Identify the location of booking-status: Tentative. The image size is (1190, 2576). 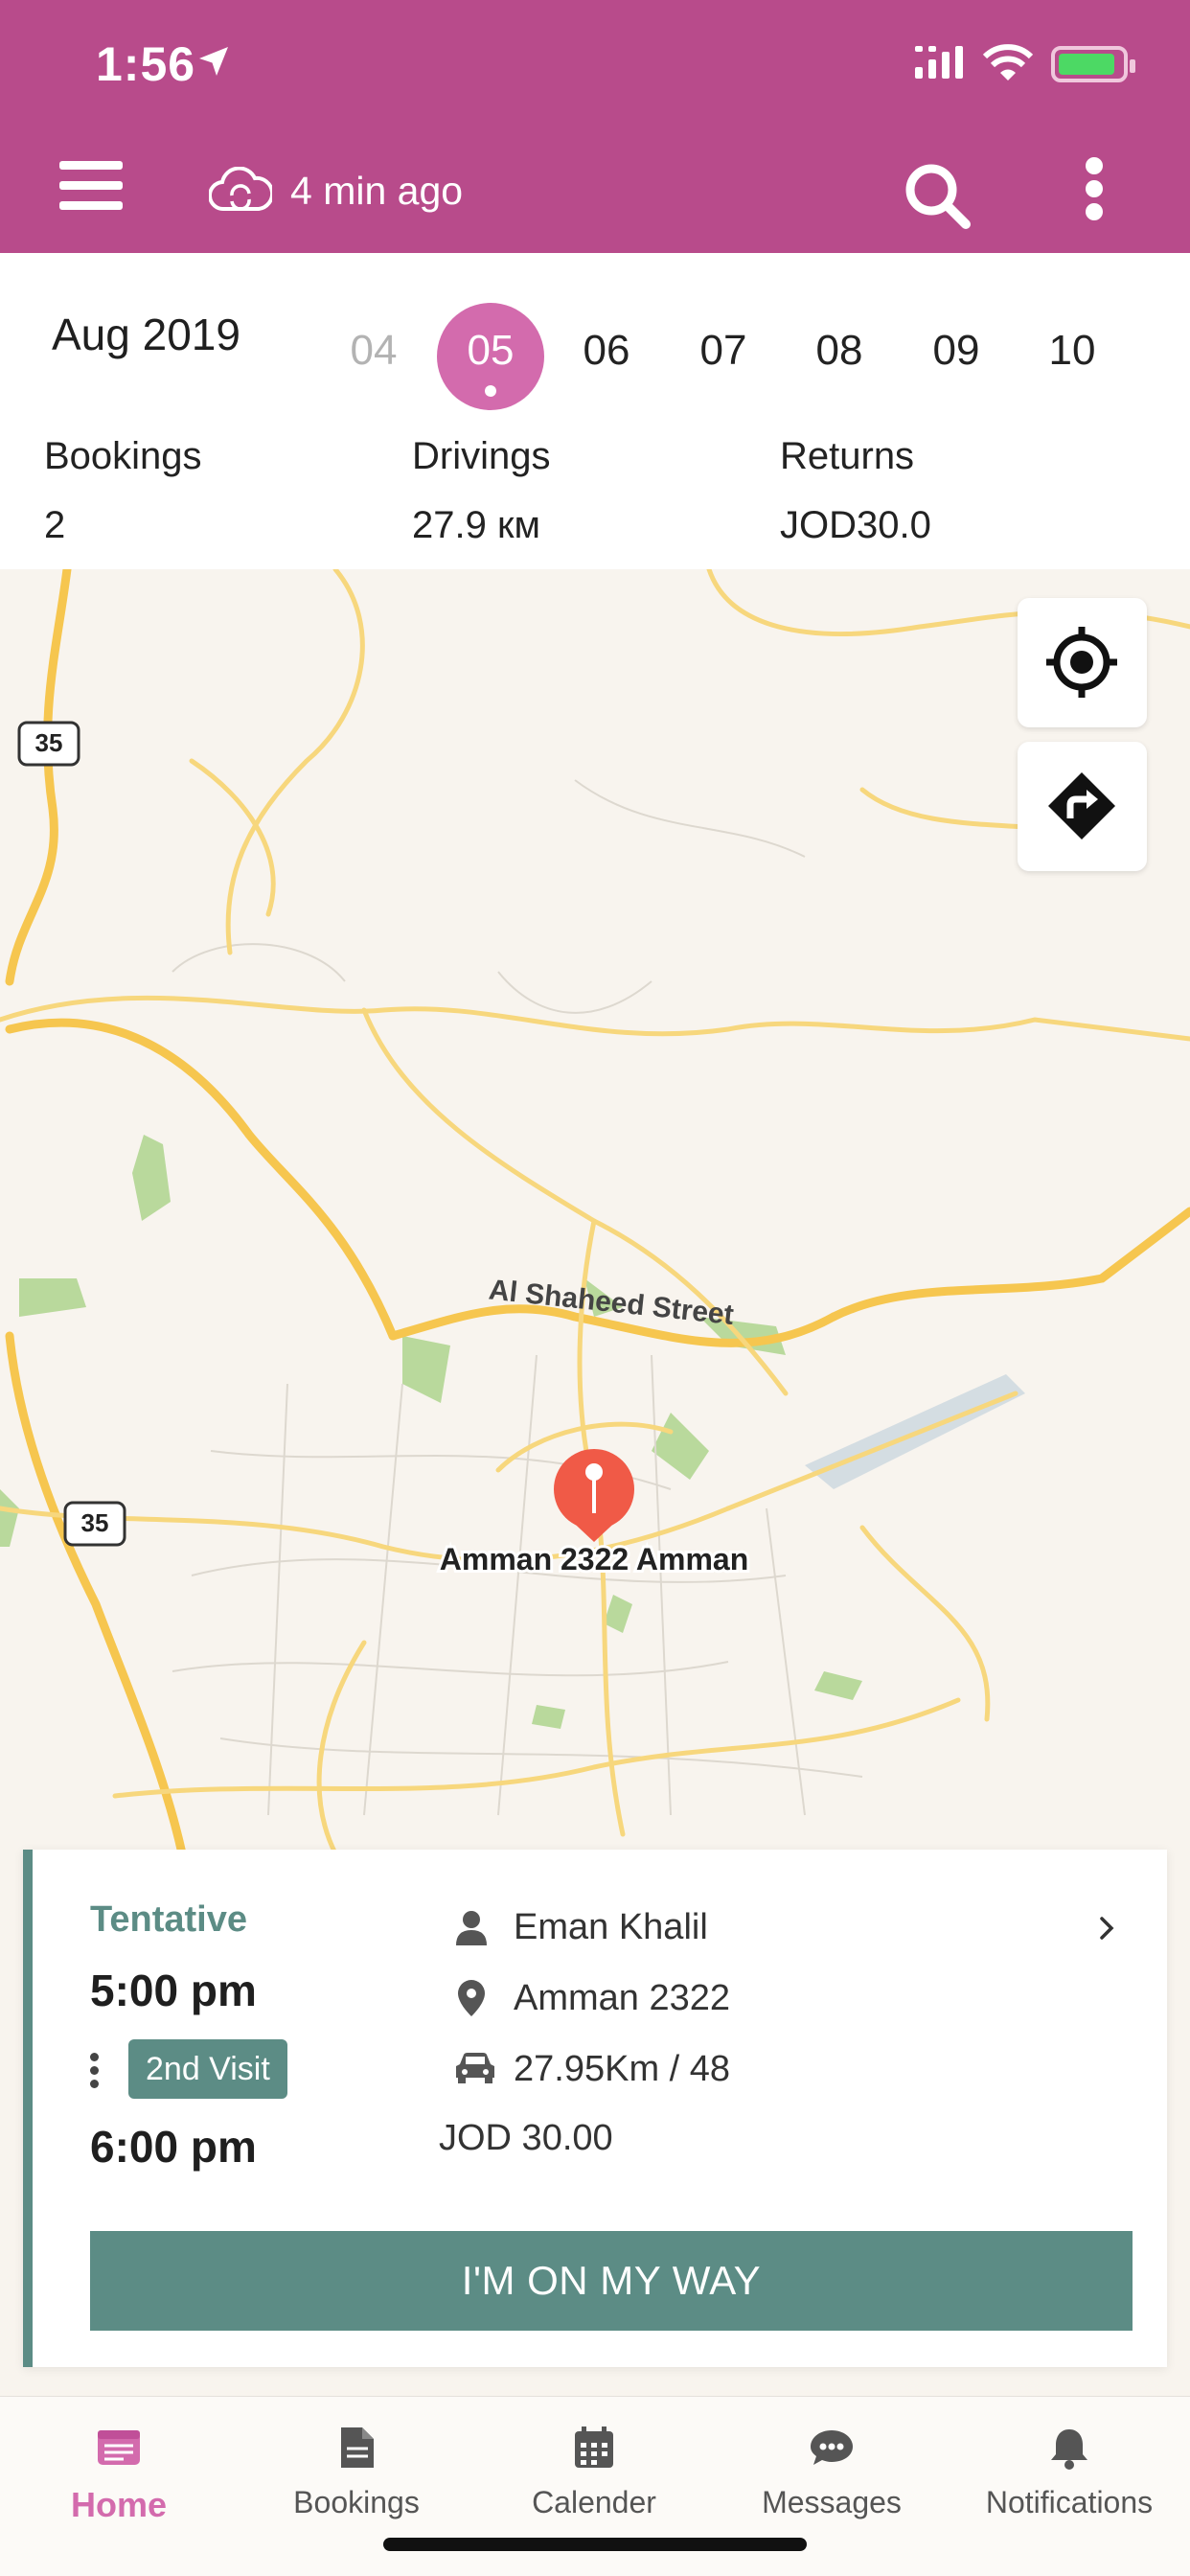
(169, 1919).